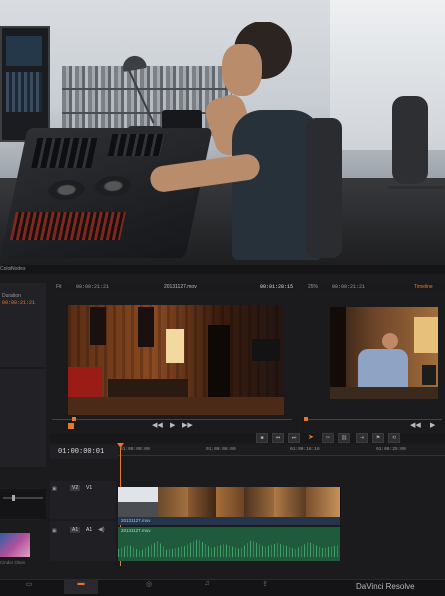 Image resolution: width=445 pixels, height=596 pixels. I want to click on source-viewer, so click(176, 360).